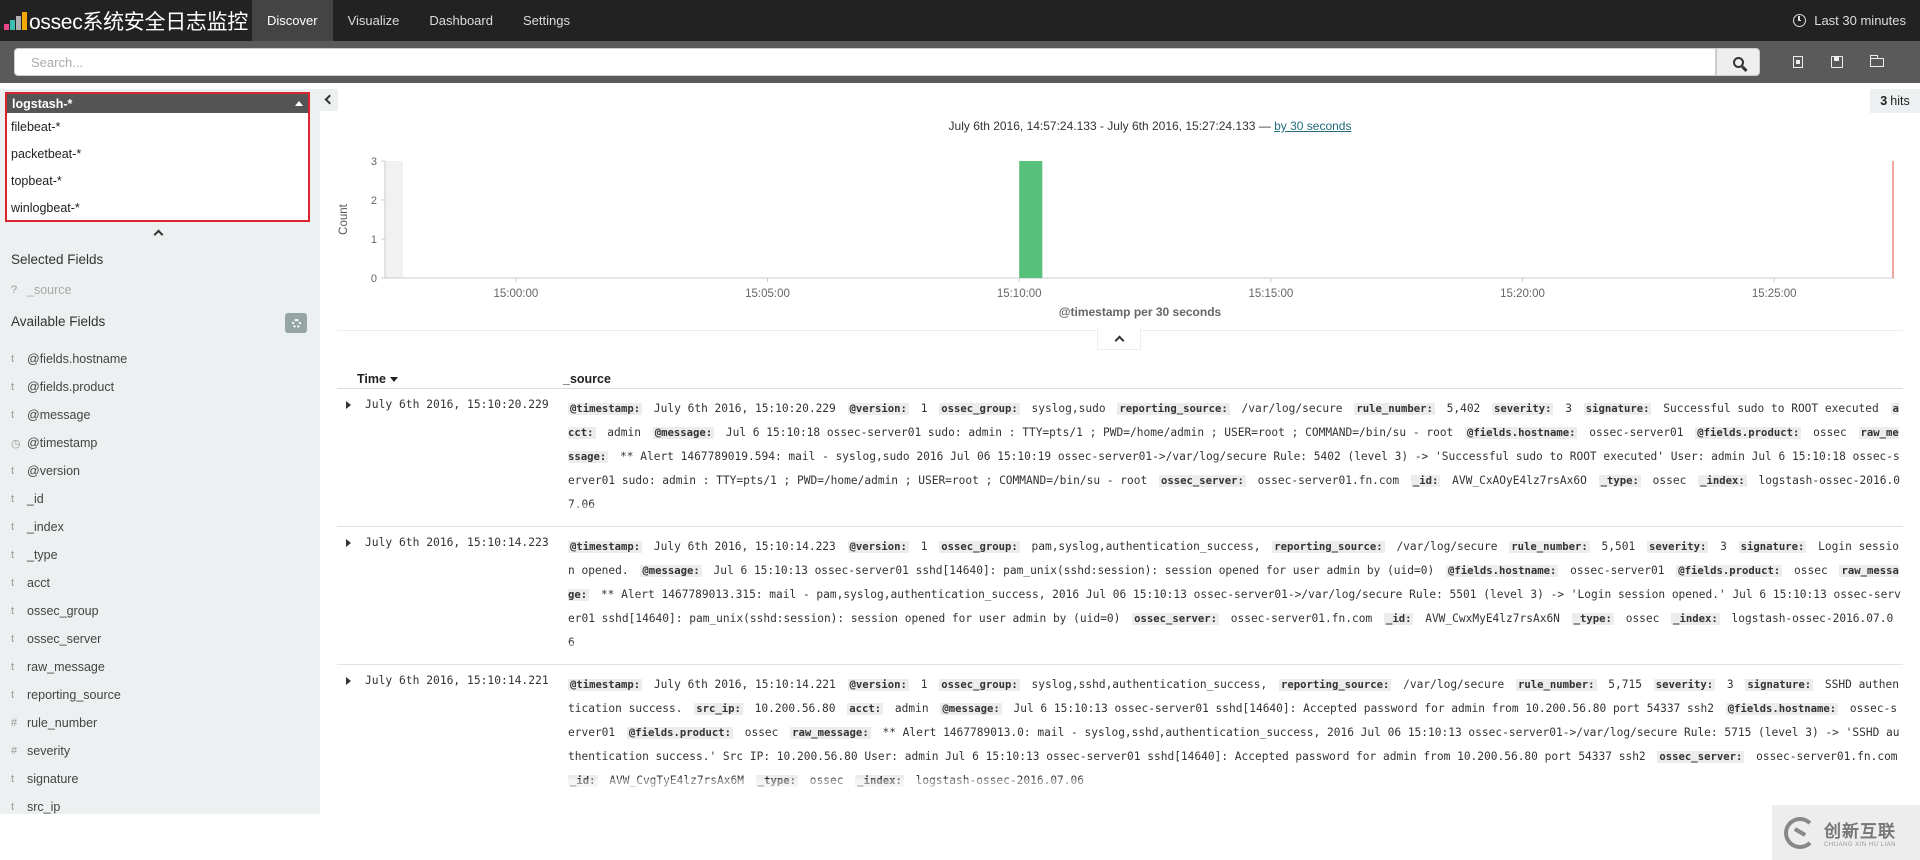 Image resolution: width=1920 pixels, height=860 pixels. I want to click on hits-label: hits, so click(1900, 101).